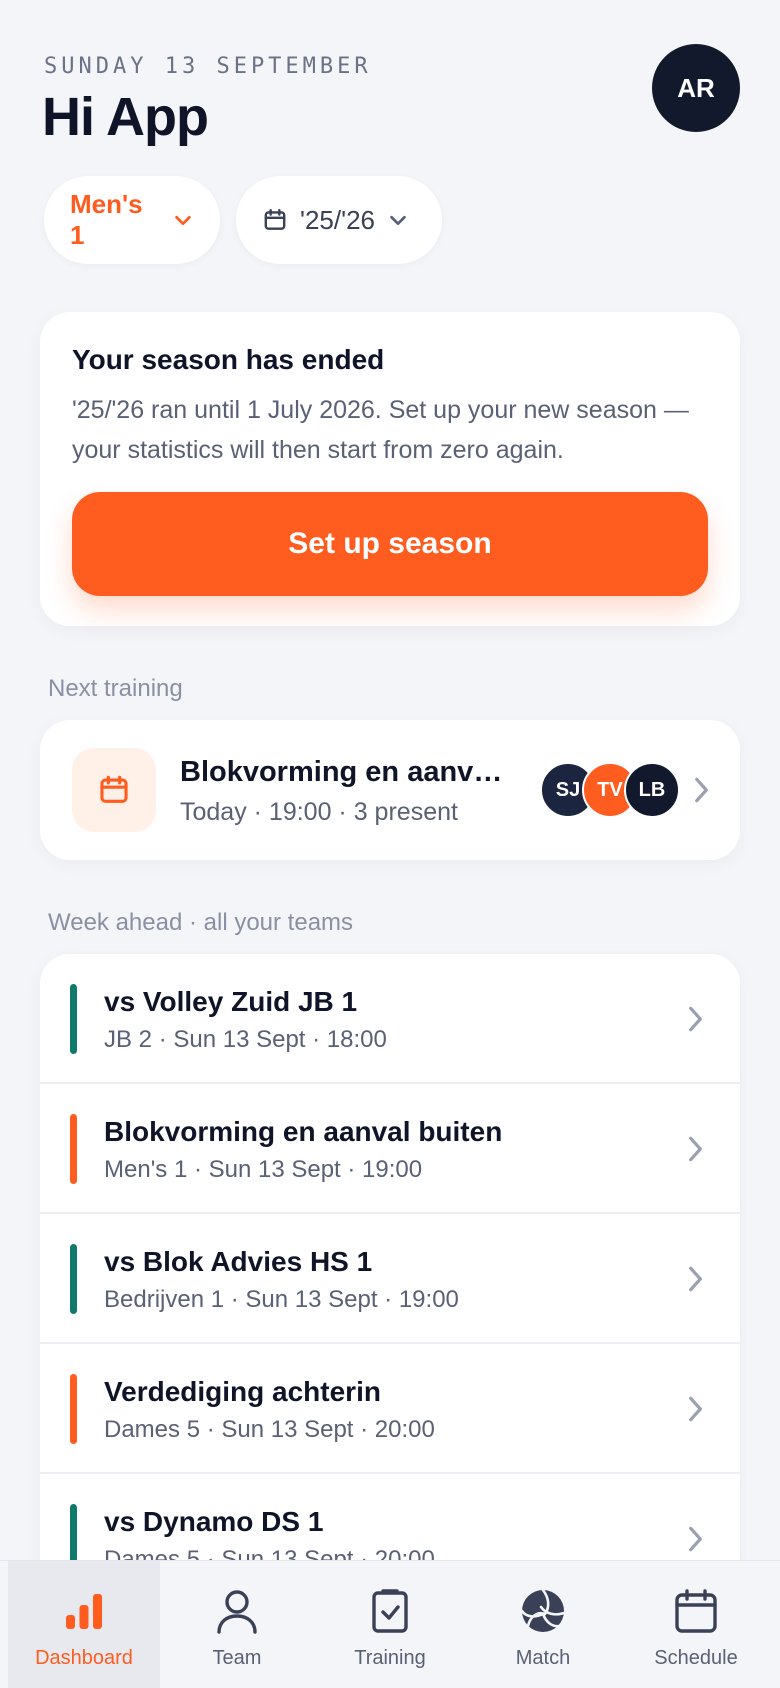  I want to click on event-title: vs Volley Zuid JB 1, so click(231, 1001).